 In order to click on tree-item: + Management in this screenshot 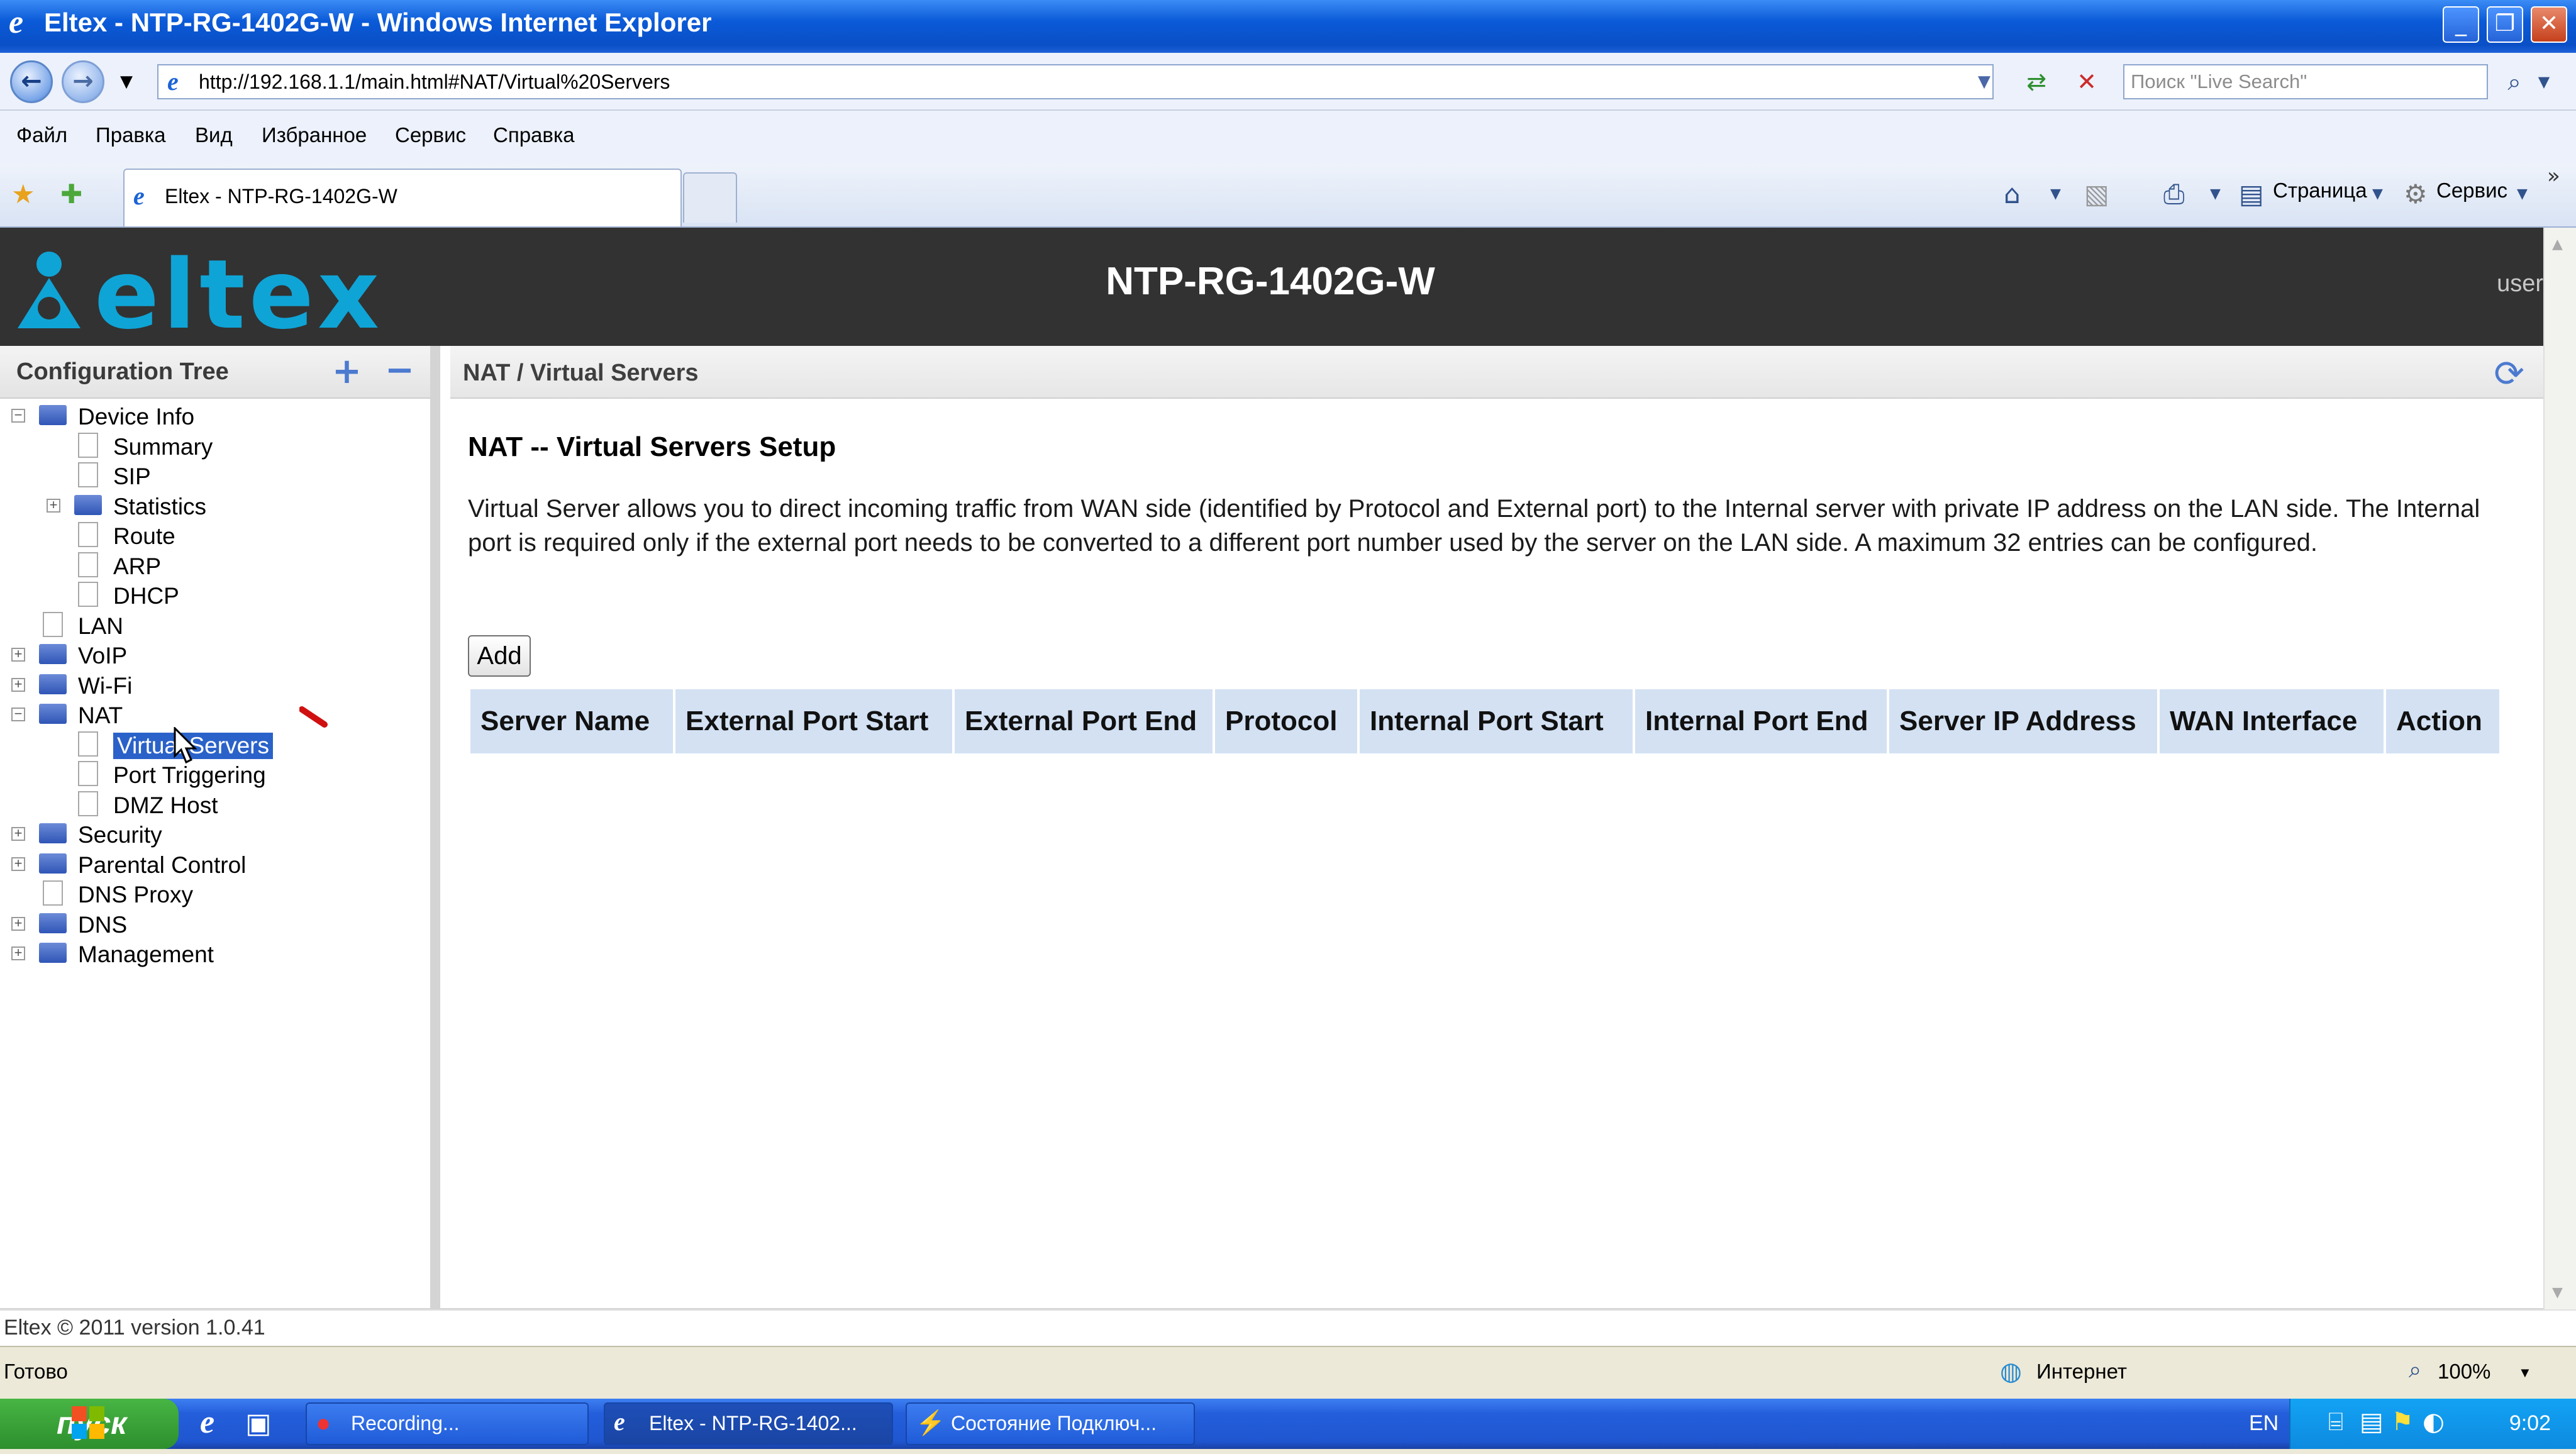, I will do `click(215, 954)`.